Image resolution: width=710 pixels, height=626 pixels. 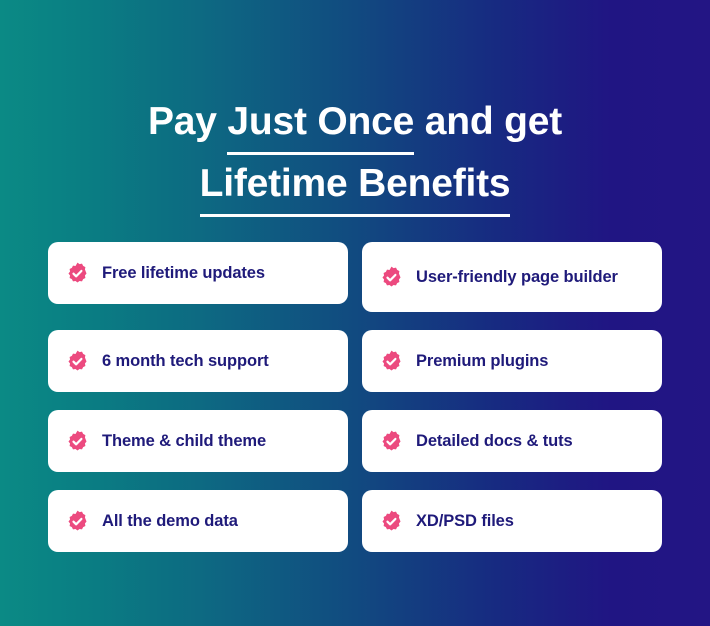 I want to click on benefit-card-free-lifetime-updates: Free lifetime updates, so click(x=198, y=273).